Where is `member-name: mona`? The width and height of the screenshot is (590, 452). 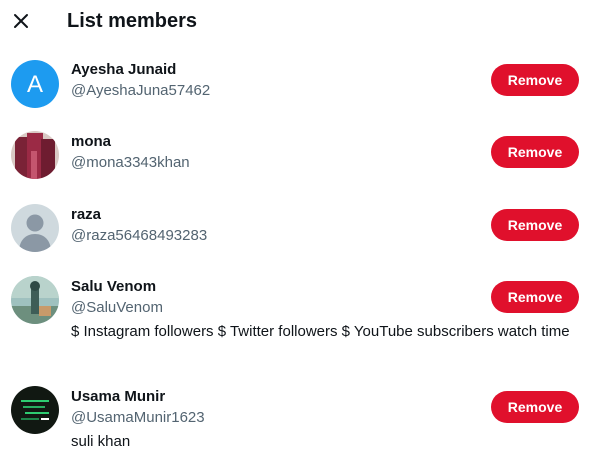
member-name: mona is located at coordinates (91, 142).